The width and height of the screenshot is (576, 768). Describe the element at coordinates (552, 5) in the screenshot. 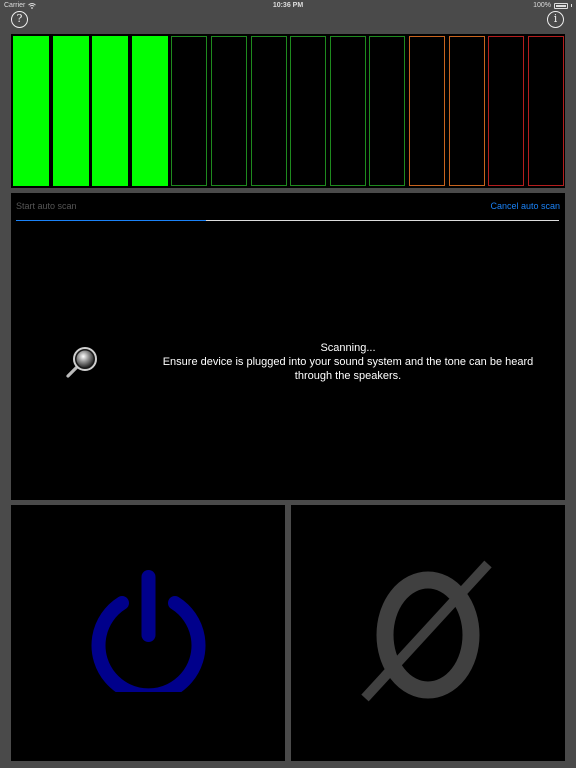

I see `battery-indicator: 100%` at that location.